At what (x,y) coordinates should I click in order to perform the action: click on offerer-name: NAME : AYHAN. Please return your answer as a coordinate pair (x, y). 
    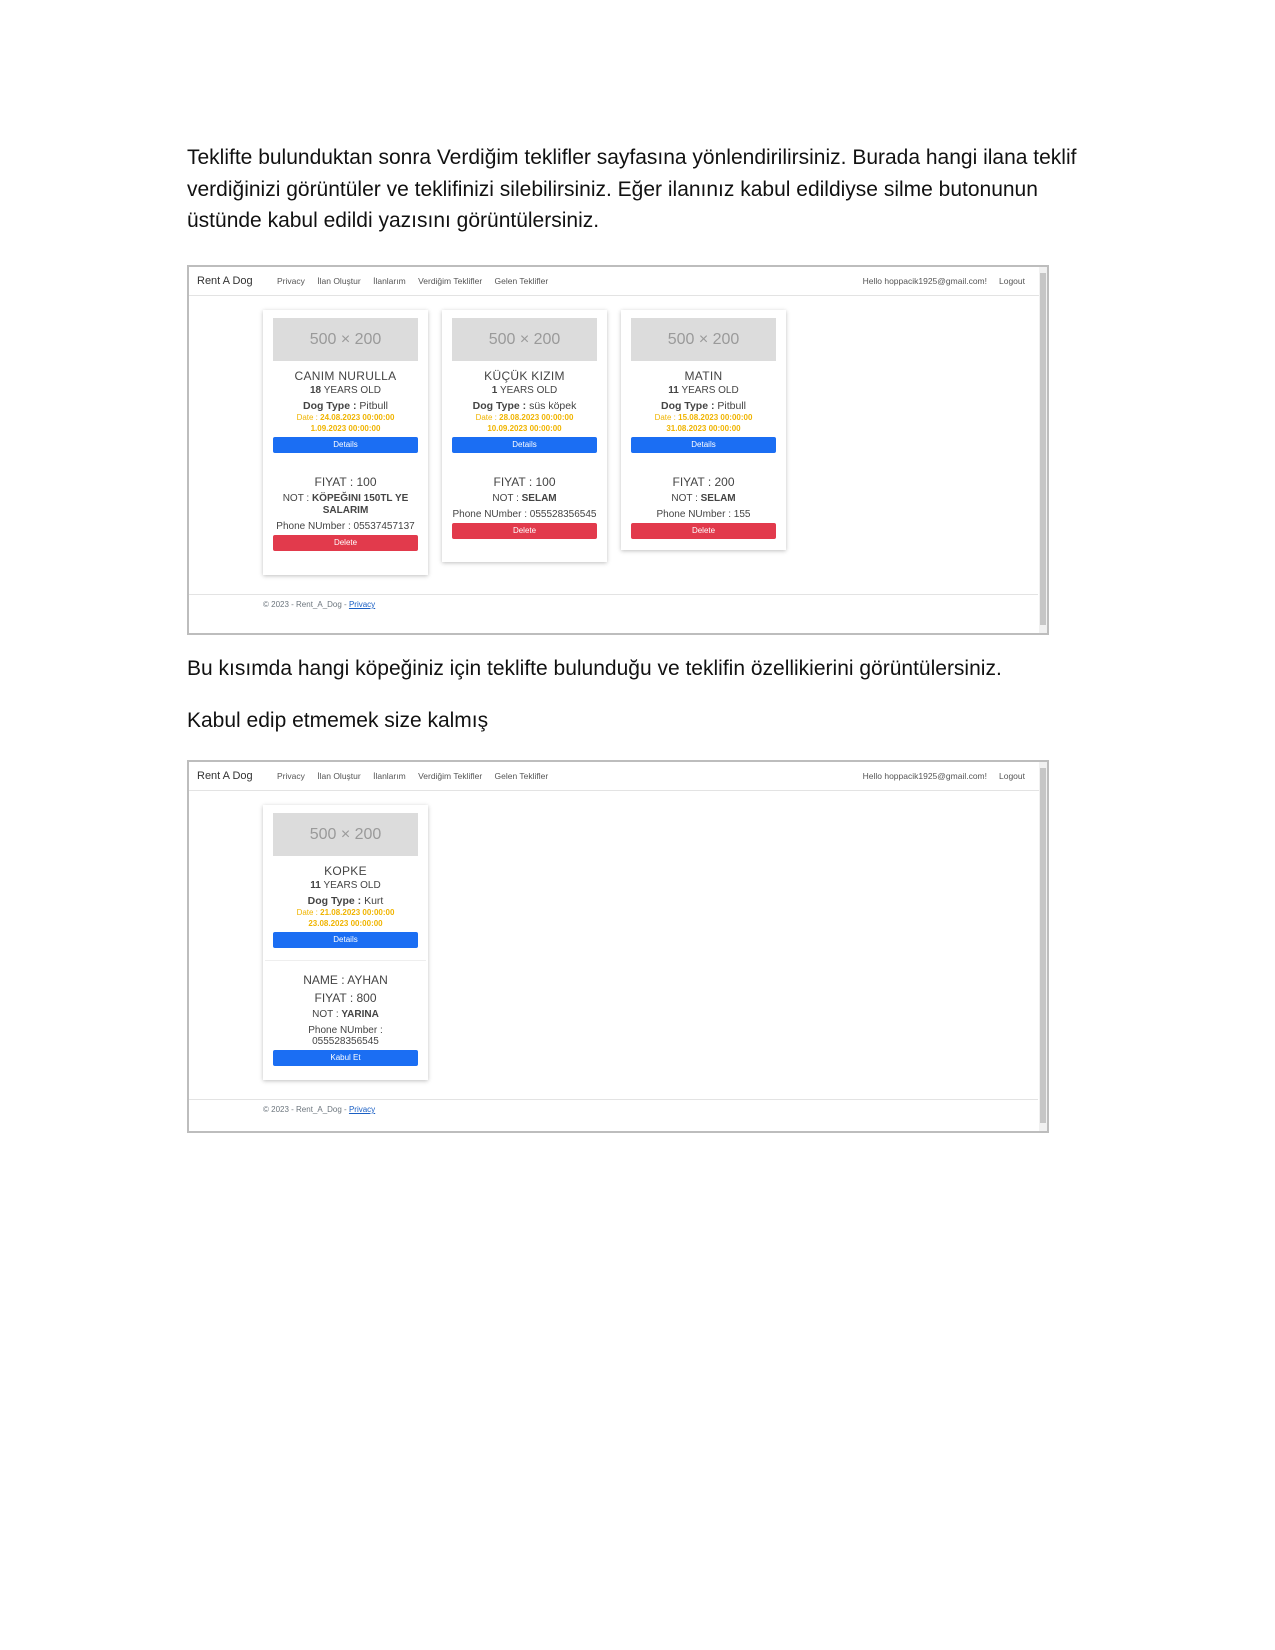
    Looking at the image, I should click on (345, 980).